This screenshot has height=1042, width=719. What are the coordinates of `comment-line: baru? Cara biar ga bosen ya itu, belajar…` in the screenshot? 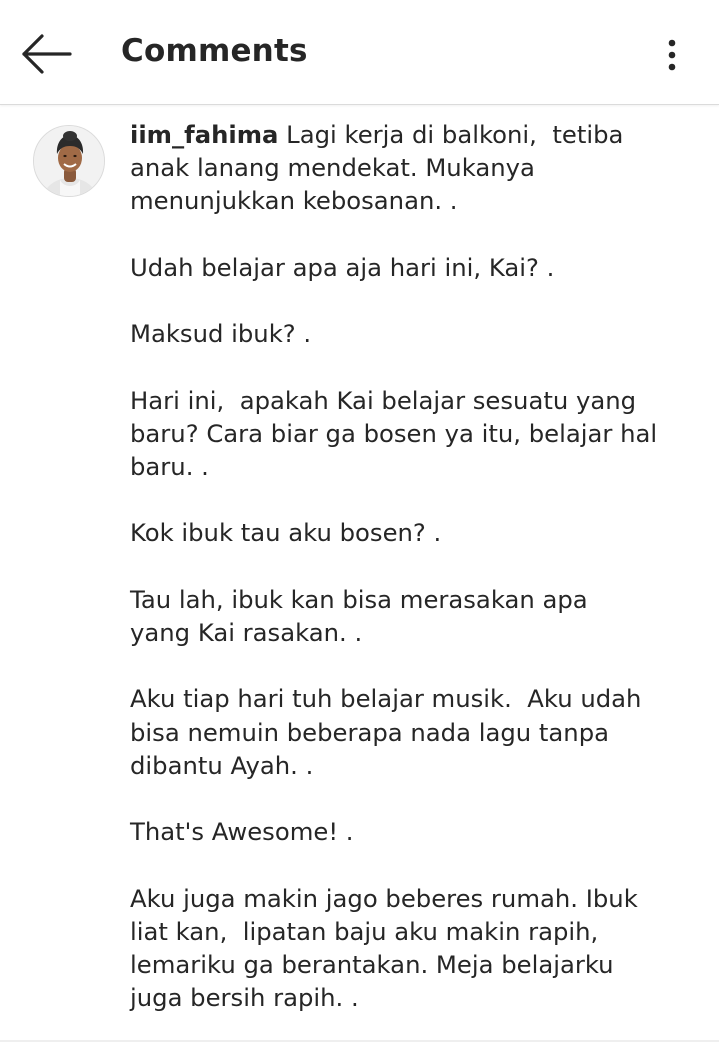 It's located at (394, 433).